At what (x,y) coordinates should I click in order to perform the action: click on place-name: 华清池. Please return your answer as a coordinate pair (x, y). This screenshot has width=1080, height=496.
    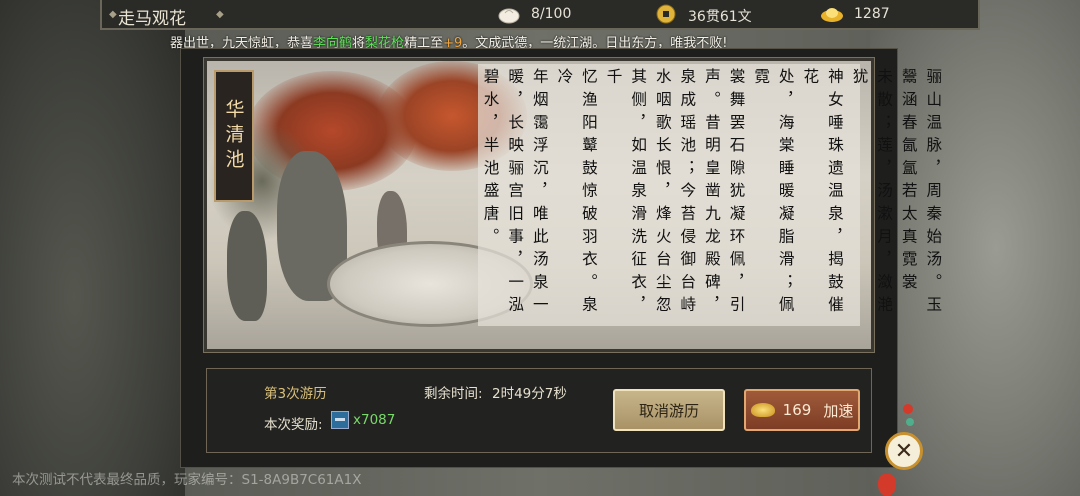
    Looking at the image, I should click on (233, 136).